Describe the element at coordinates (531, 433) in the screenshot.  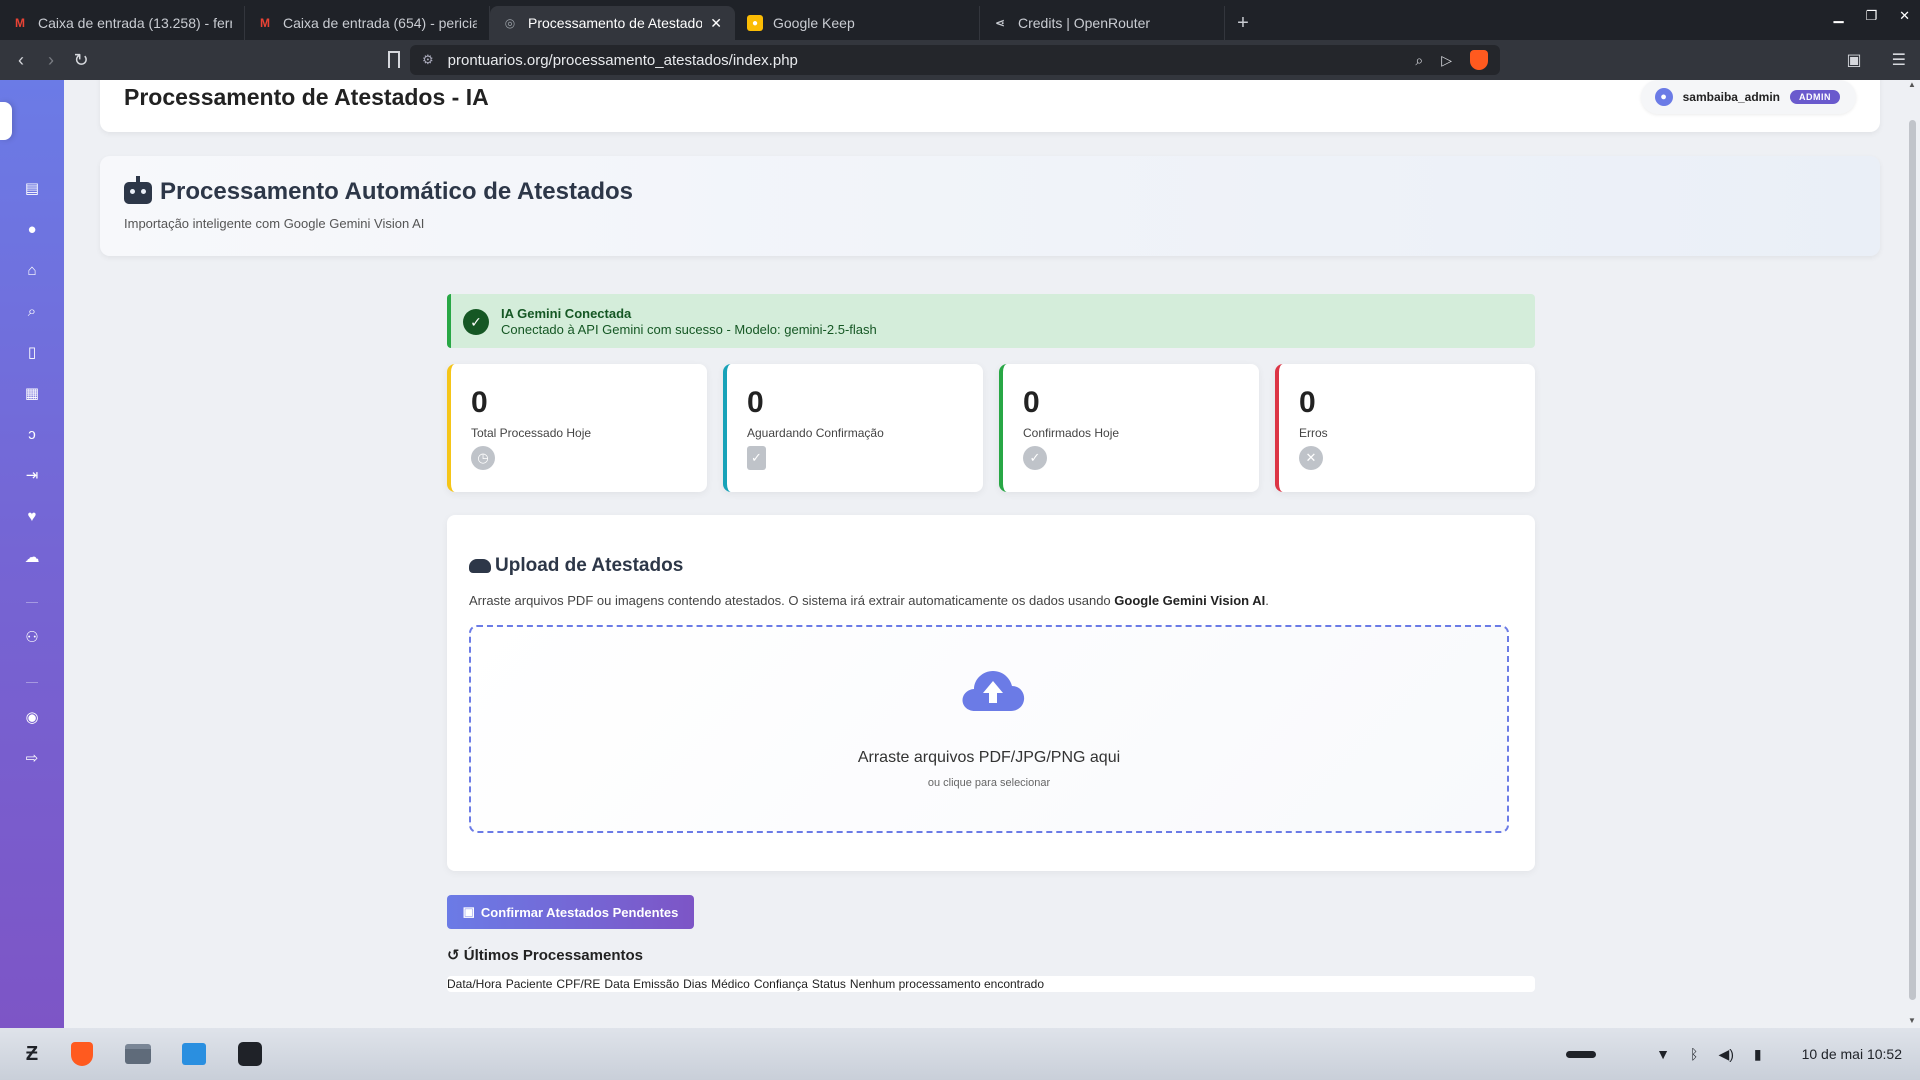
I see `stat-label: Total Processado Hoje` at that location.